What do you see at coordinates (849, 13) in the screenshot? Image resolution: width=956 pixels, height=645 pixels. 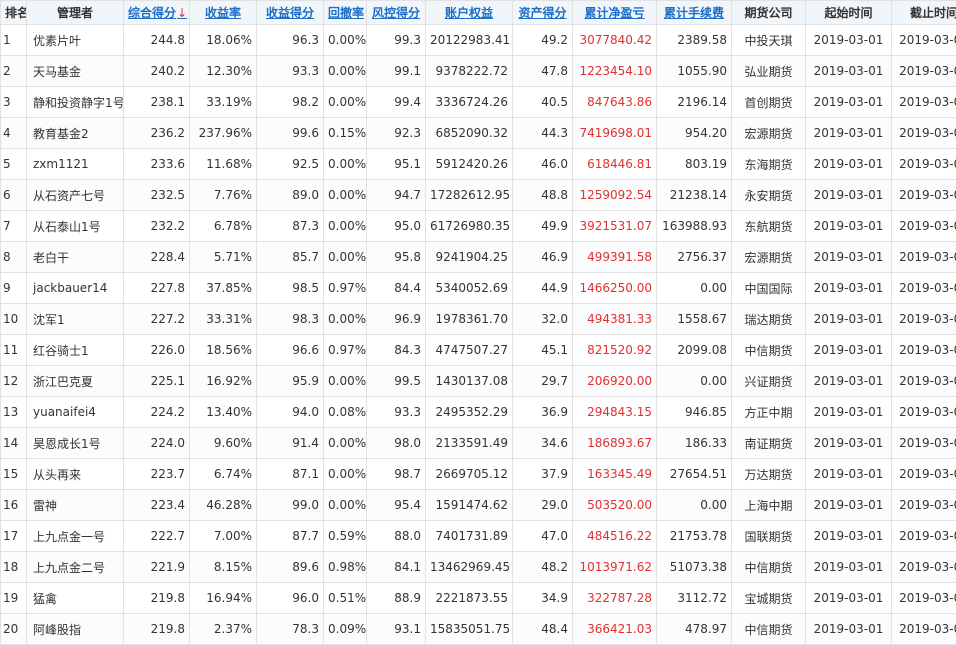 I see `col-header-start-date: 起始时间` at bounding box center [849, 13].